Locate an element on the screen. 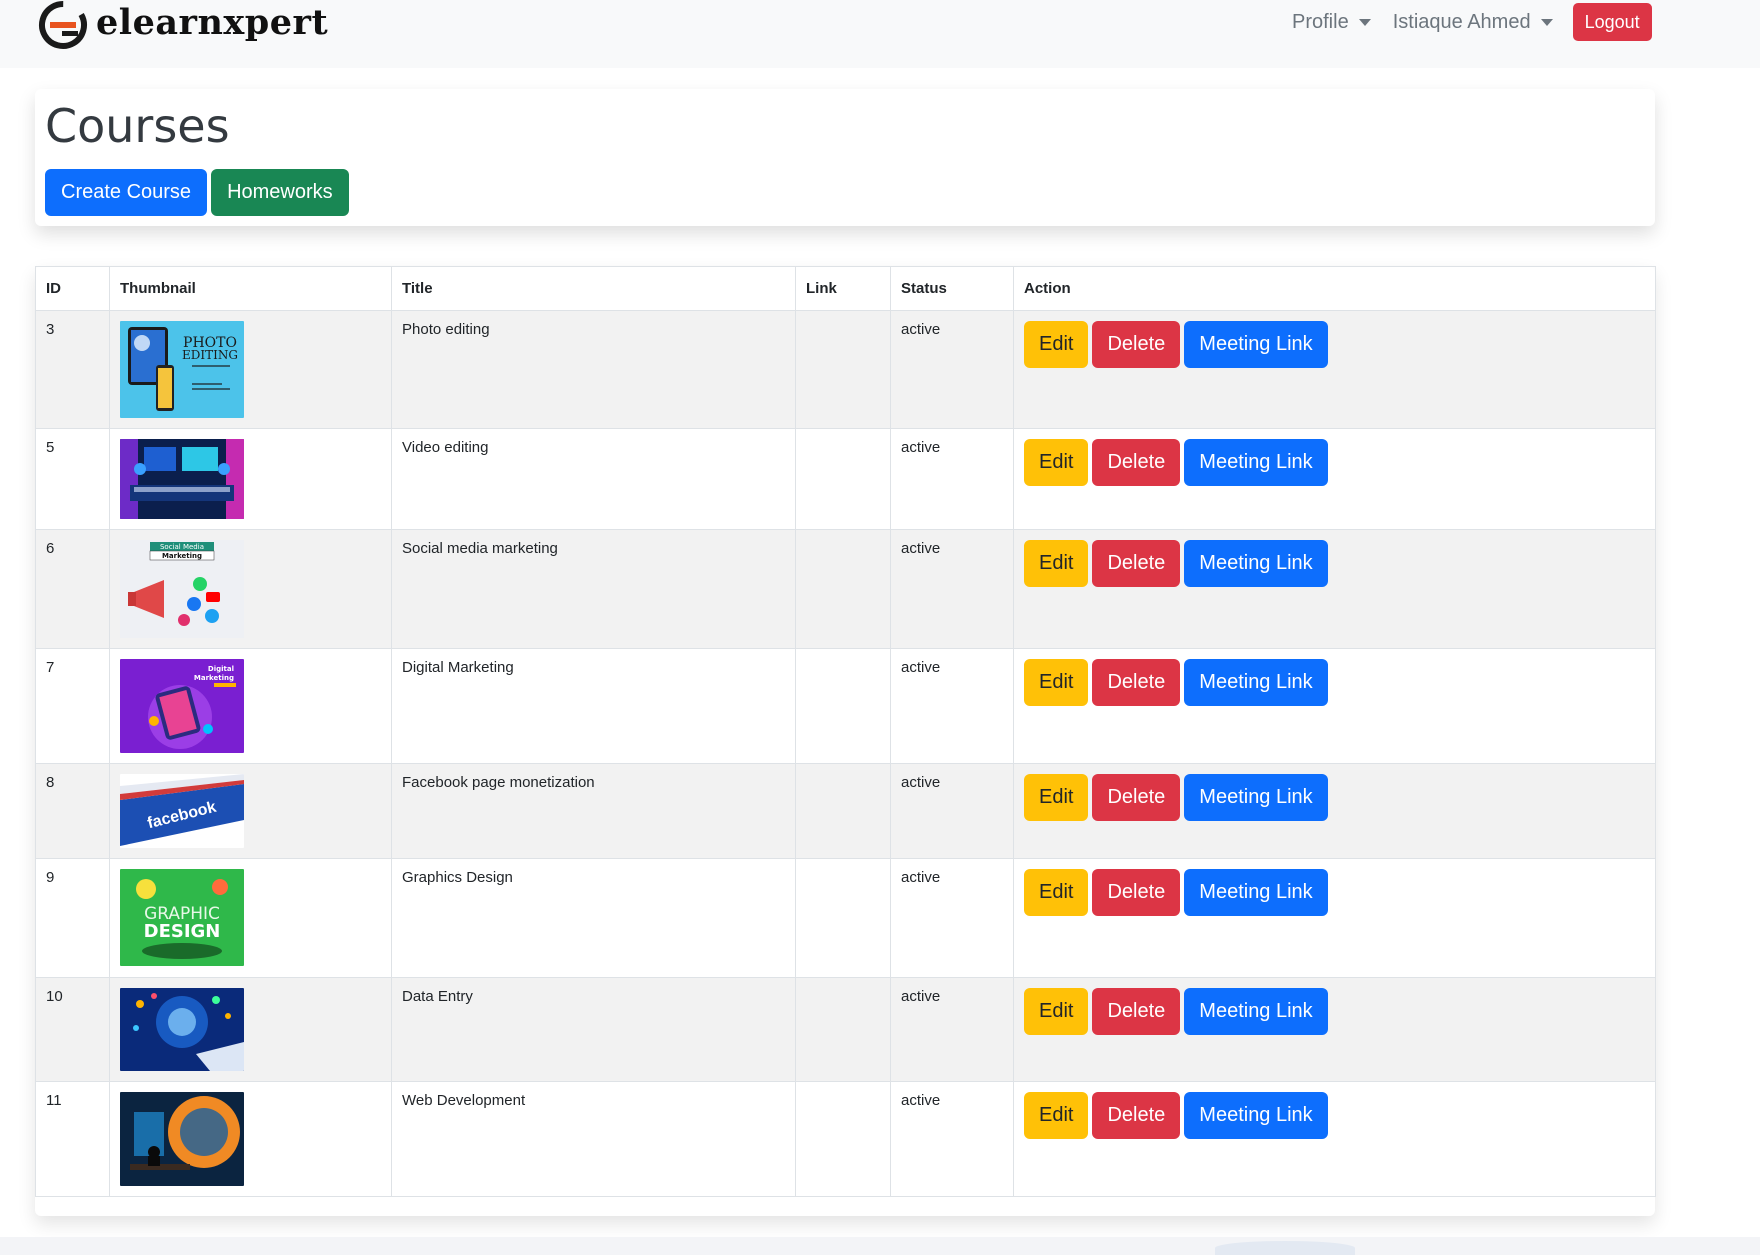  table-row: 9 GRAPHIC DESIGN Graphics Design active is located at coordinates (845, 918).